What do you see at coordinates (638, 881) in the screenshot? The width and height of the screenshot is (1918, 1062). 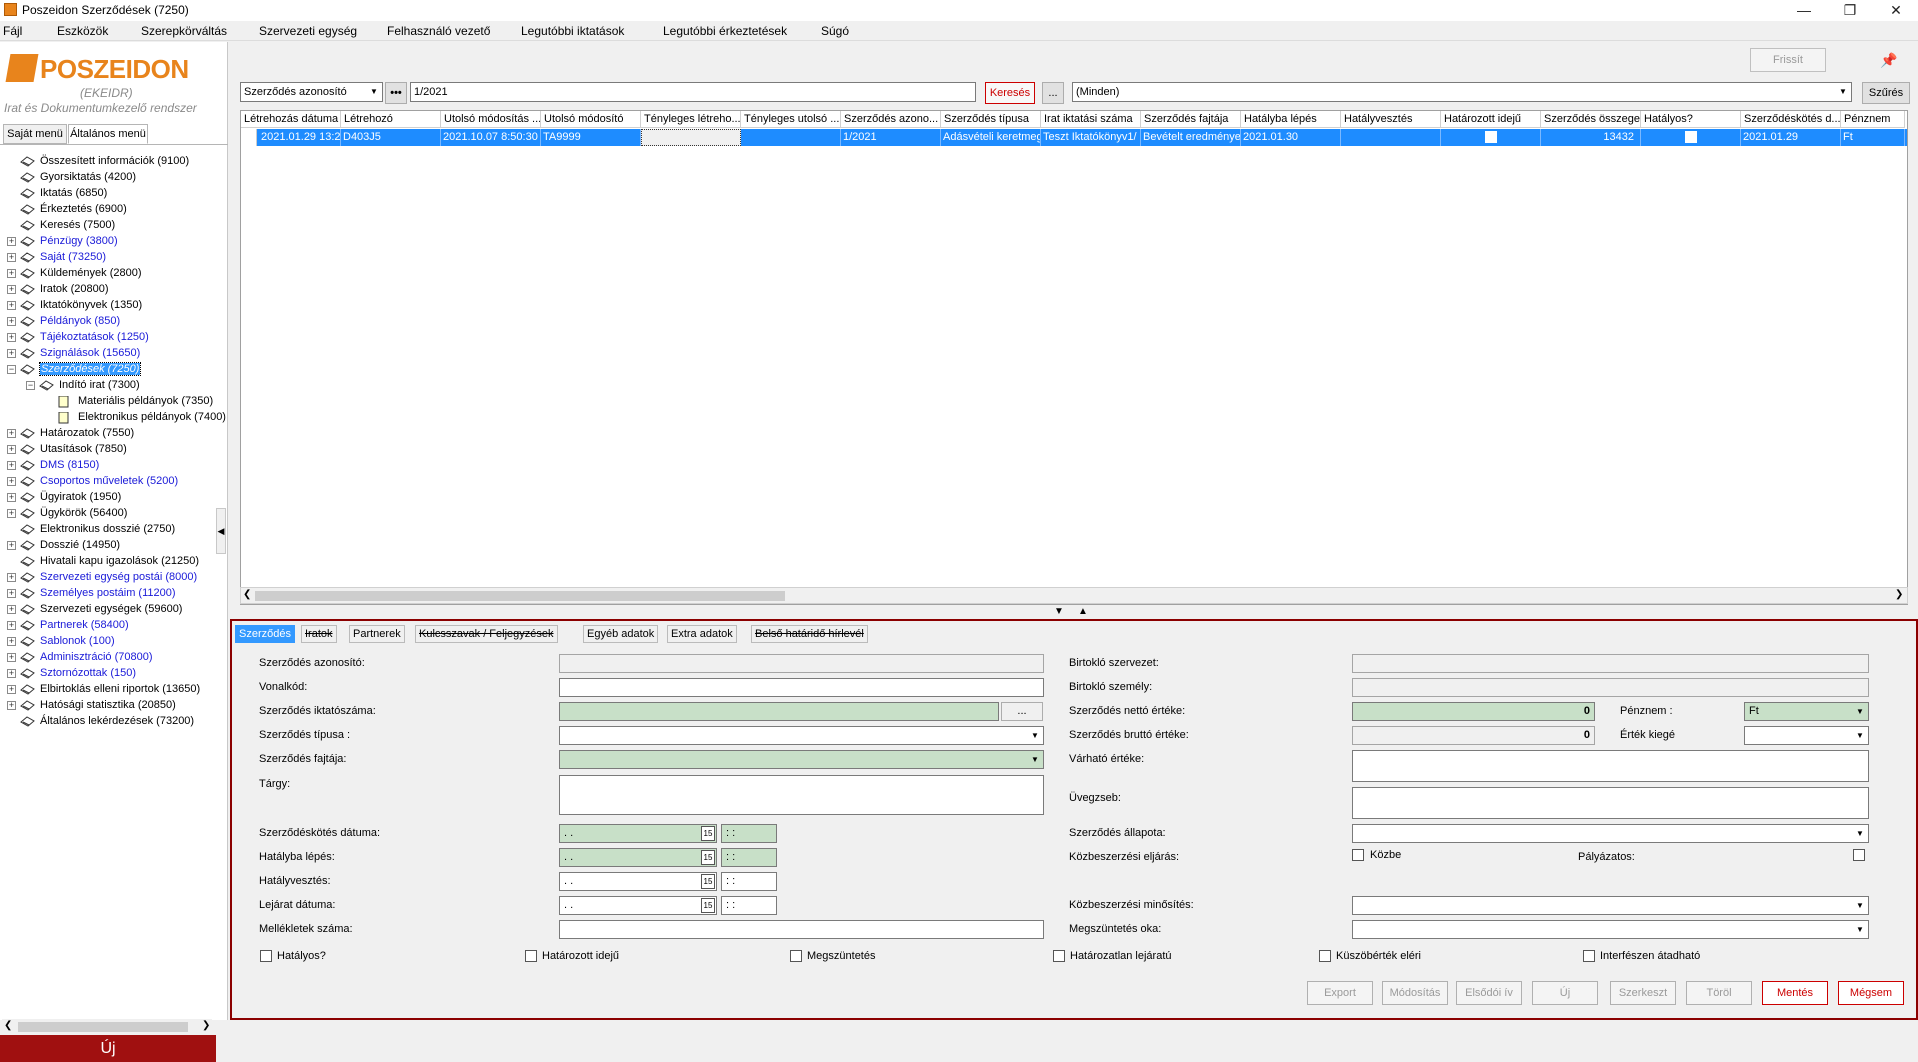 I see `expiry-date-field: . . 15` at bounding box center [638, 881].